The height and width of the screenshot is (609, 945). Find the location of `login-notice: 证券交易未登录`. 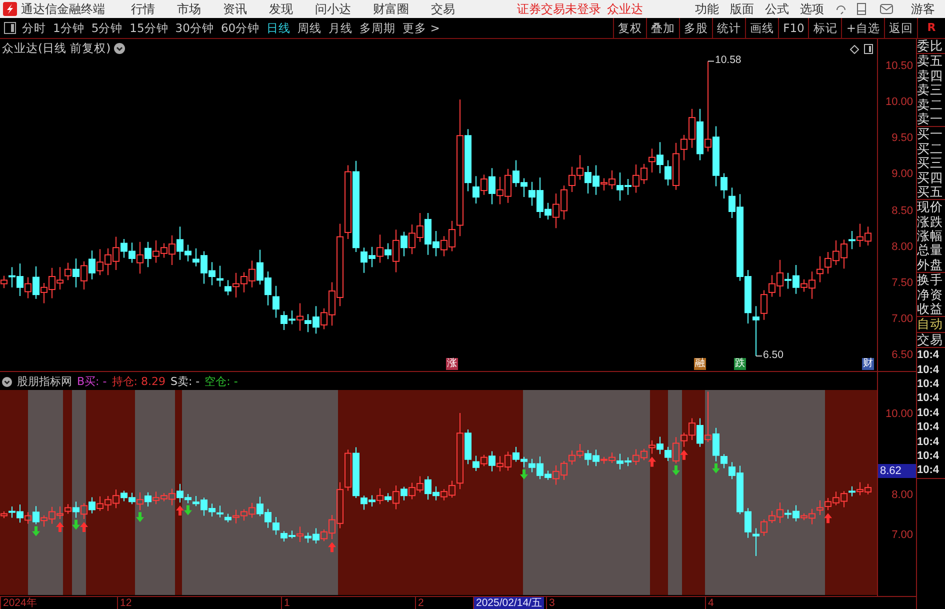

login-notice: 证券交易未登录 is located at coordinates (559, 9).